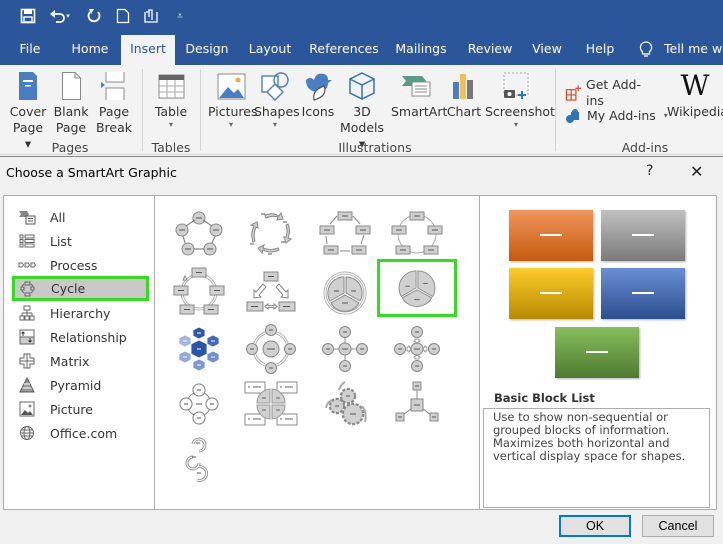  I want to click on get-add-ins-button: Get Add-ins, so click(610, 93).